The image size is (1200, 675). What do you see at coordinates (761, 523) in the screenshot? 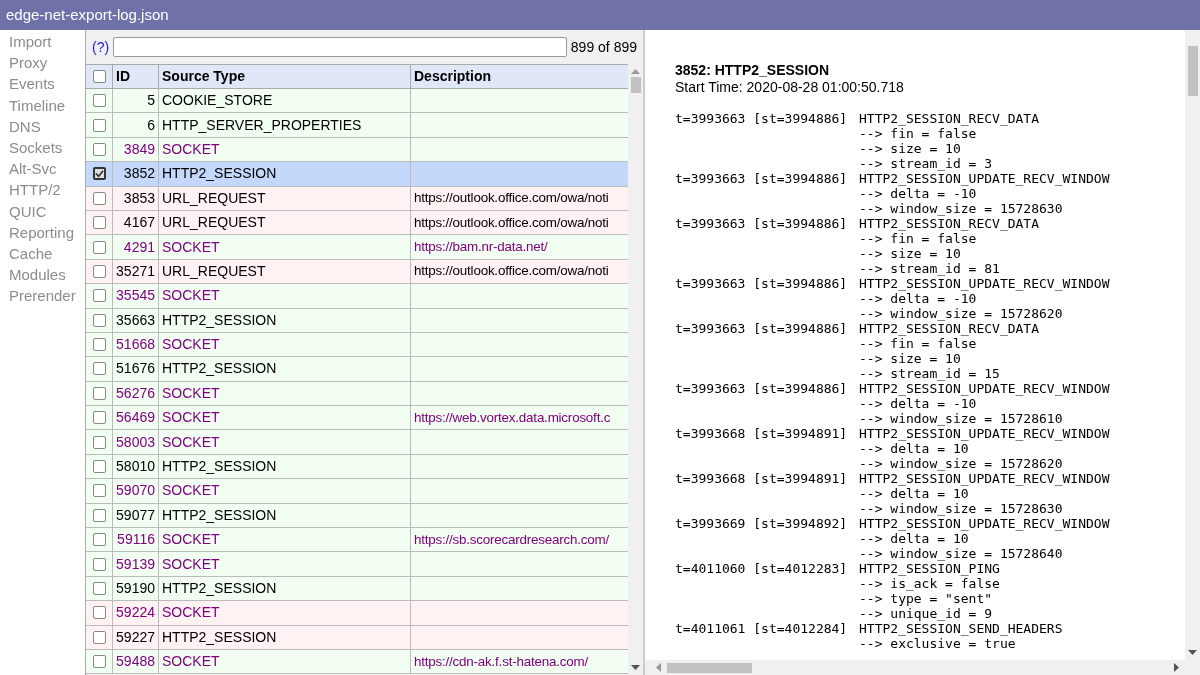
I see `log-timestamp: t=3993669 [st=3994892]` at bounding box center [761, 523].